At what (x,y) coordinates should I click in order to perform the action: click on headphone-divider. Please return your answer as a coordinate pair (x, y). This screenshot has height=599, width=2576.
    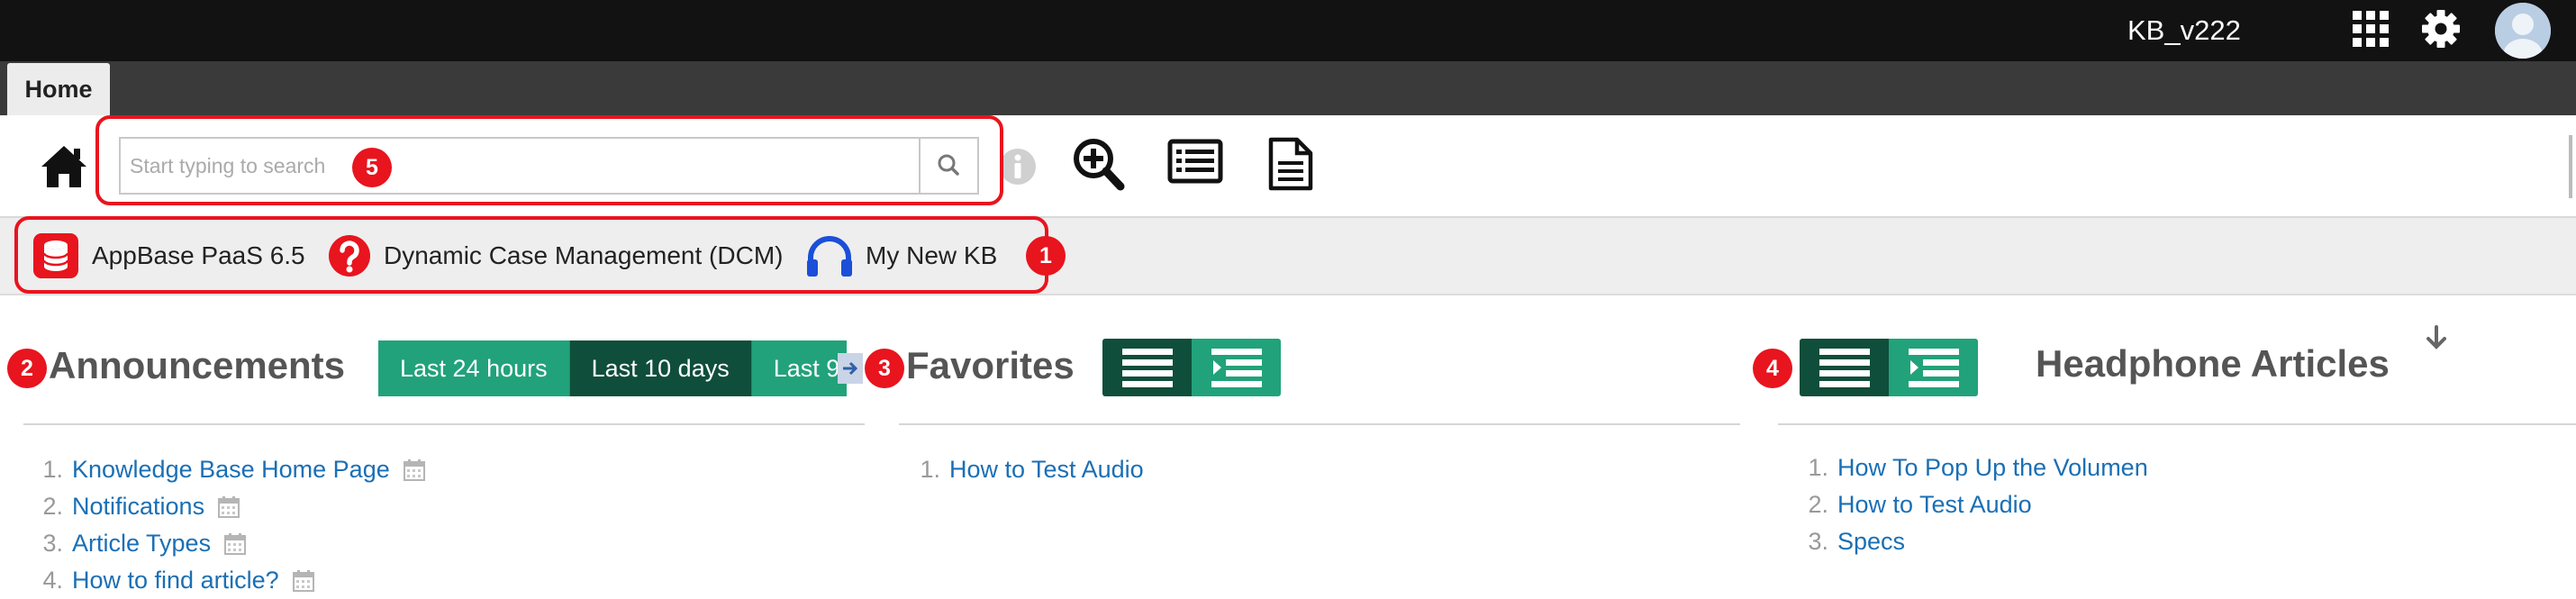
    Looking at the image, I should click on (2177, 424).